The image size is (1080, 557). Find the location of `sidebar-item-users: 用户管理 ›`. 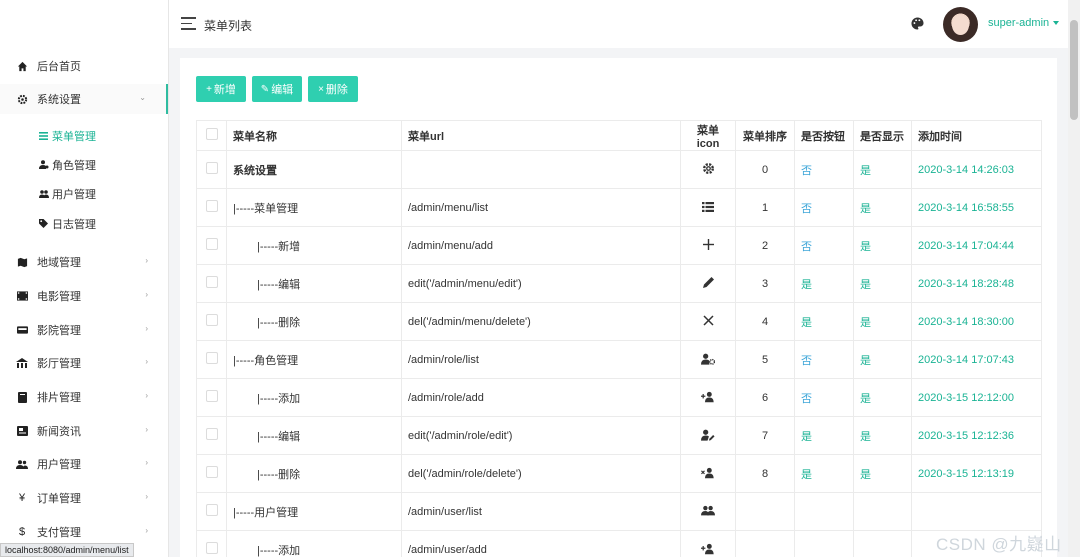

sidebar-item-users: 用户管理 › is located at coordinates (84, 464).